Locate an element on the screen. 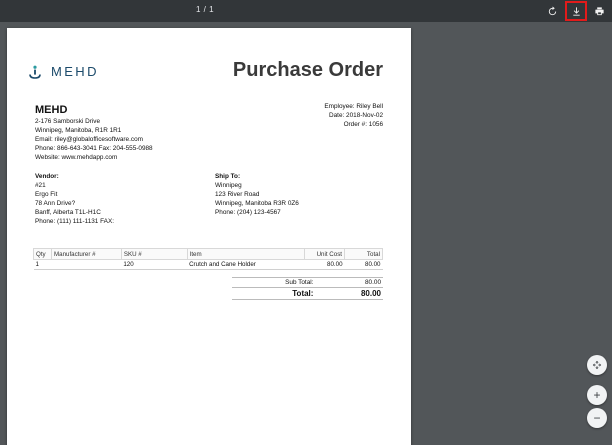 The height and width of the screenshot is (445, 612). cell-unit-cost: 80.00 is located at coordinates (324, 264).